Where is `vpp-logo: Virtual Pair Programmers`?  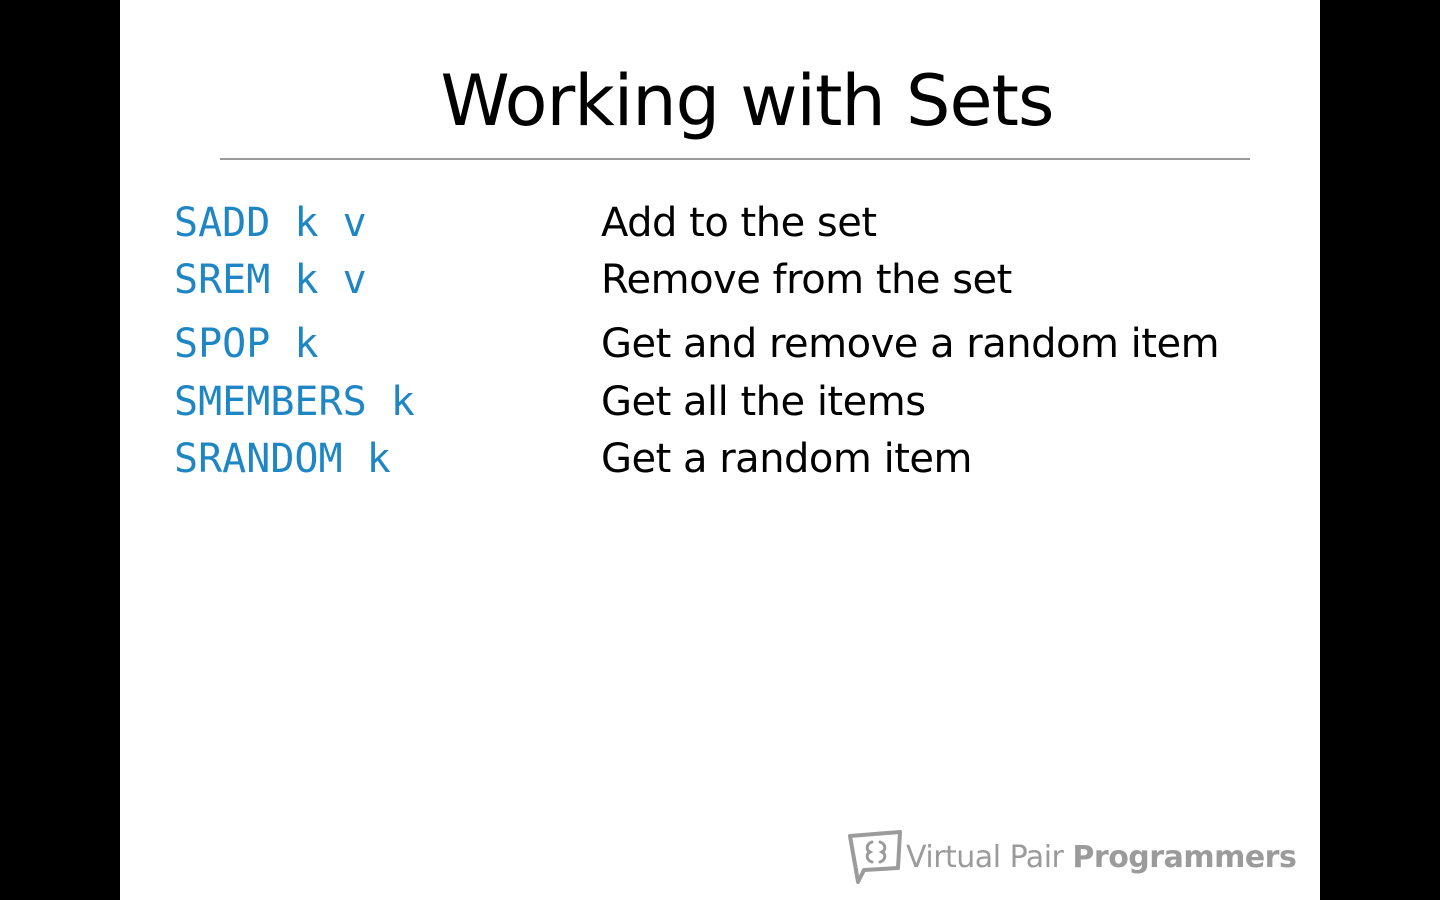
vpp-logo: Virtual Pair Programmers is located at coordinates (1072, 857).